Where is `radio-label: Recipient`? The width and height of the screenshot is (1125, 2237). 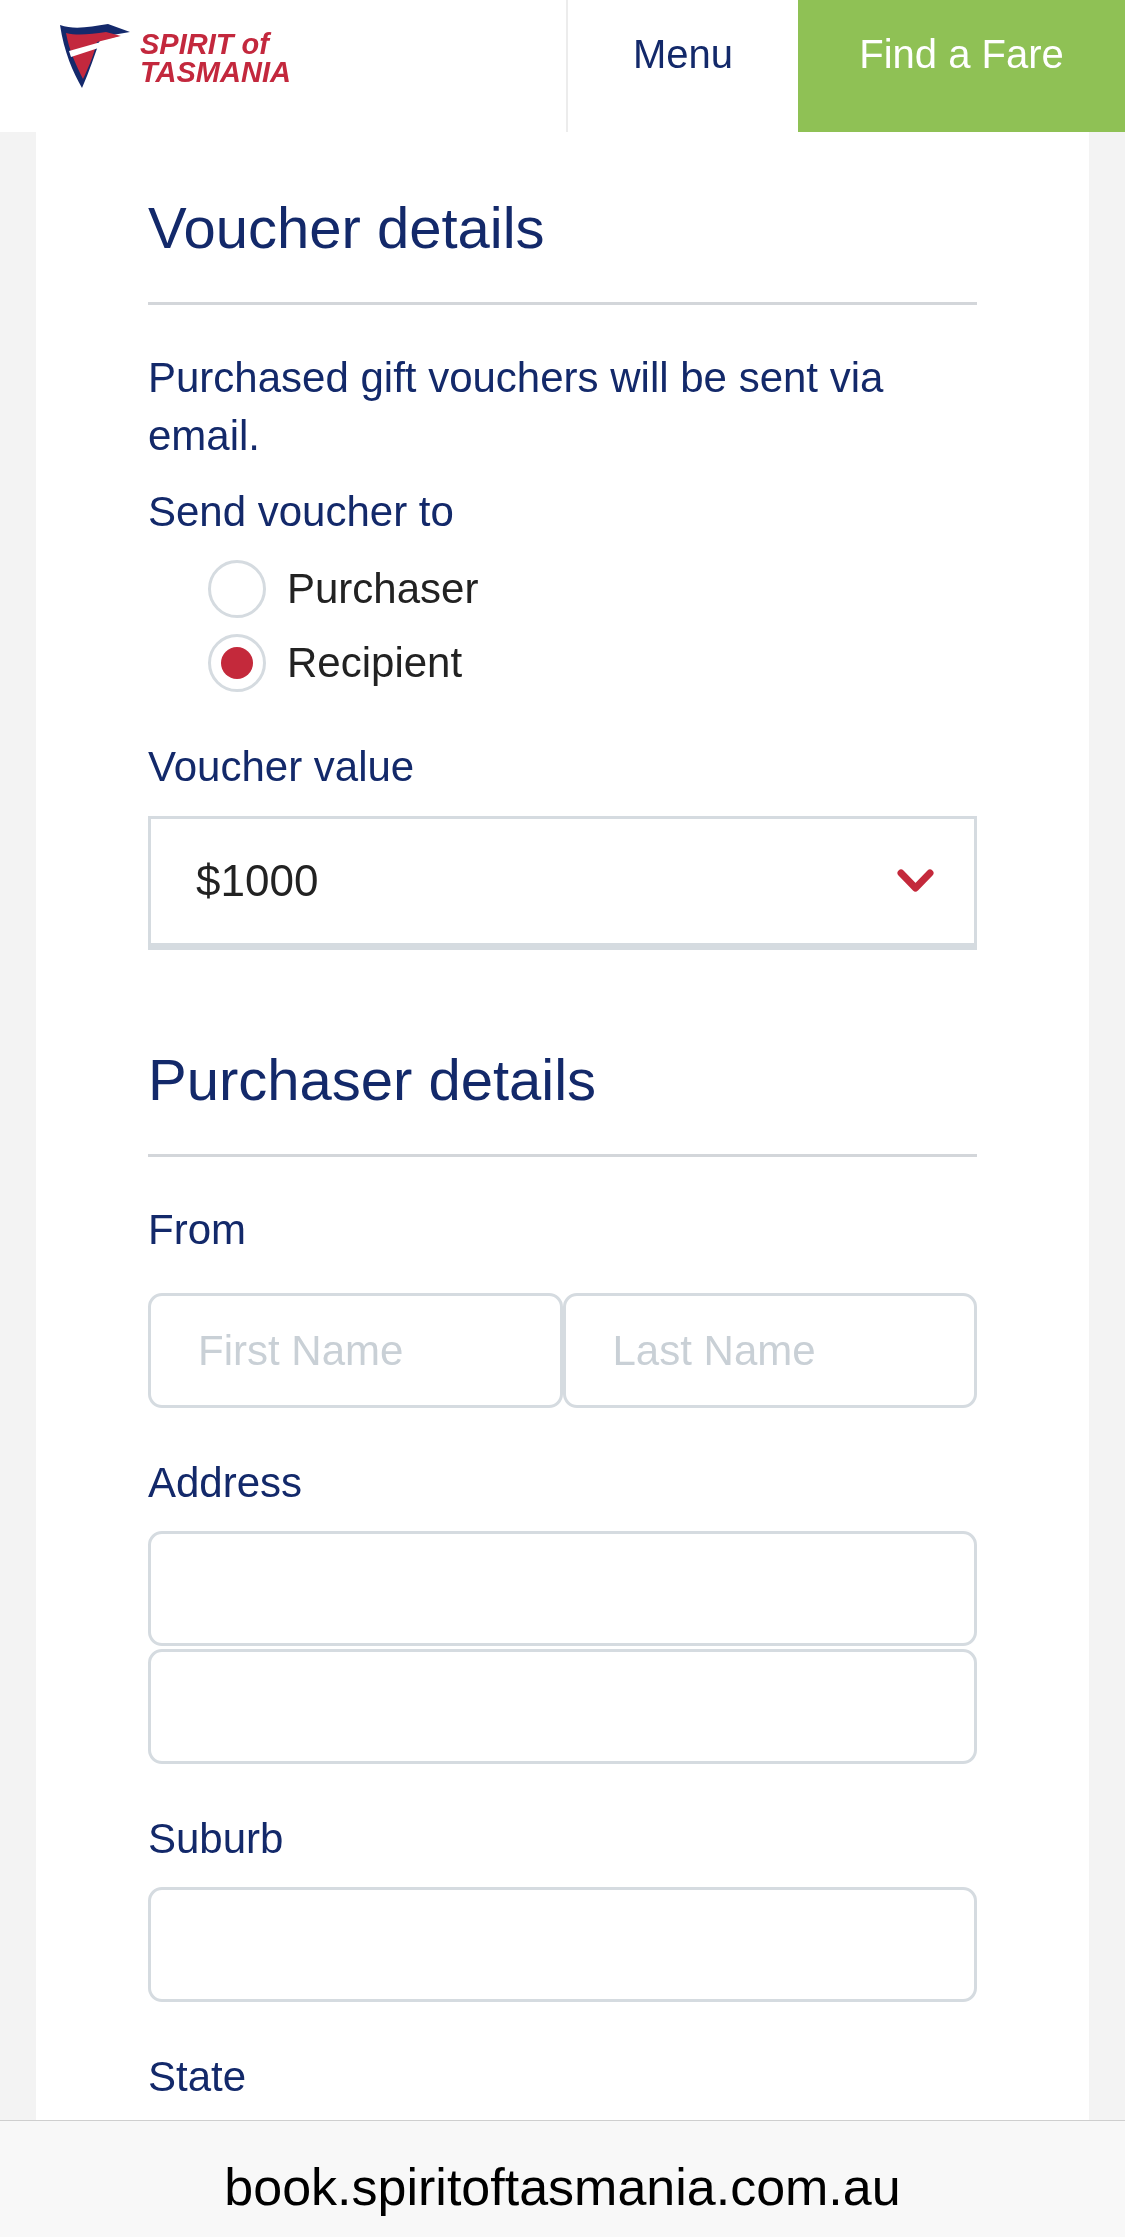 radio-label: Recipient is located at coordinates (375, 663).